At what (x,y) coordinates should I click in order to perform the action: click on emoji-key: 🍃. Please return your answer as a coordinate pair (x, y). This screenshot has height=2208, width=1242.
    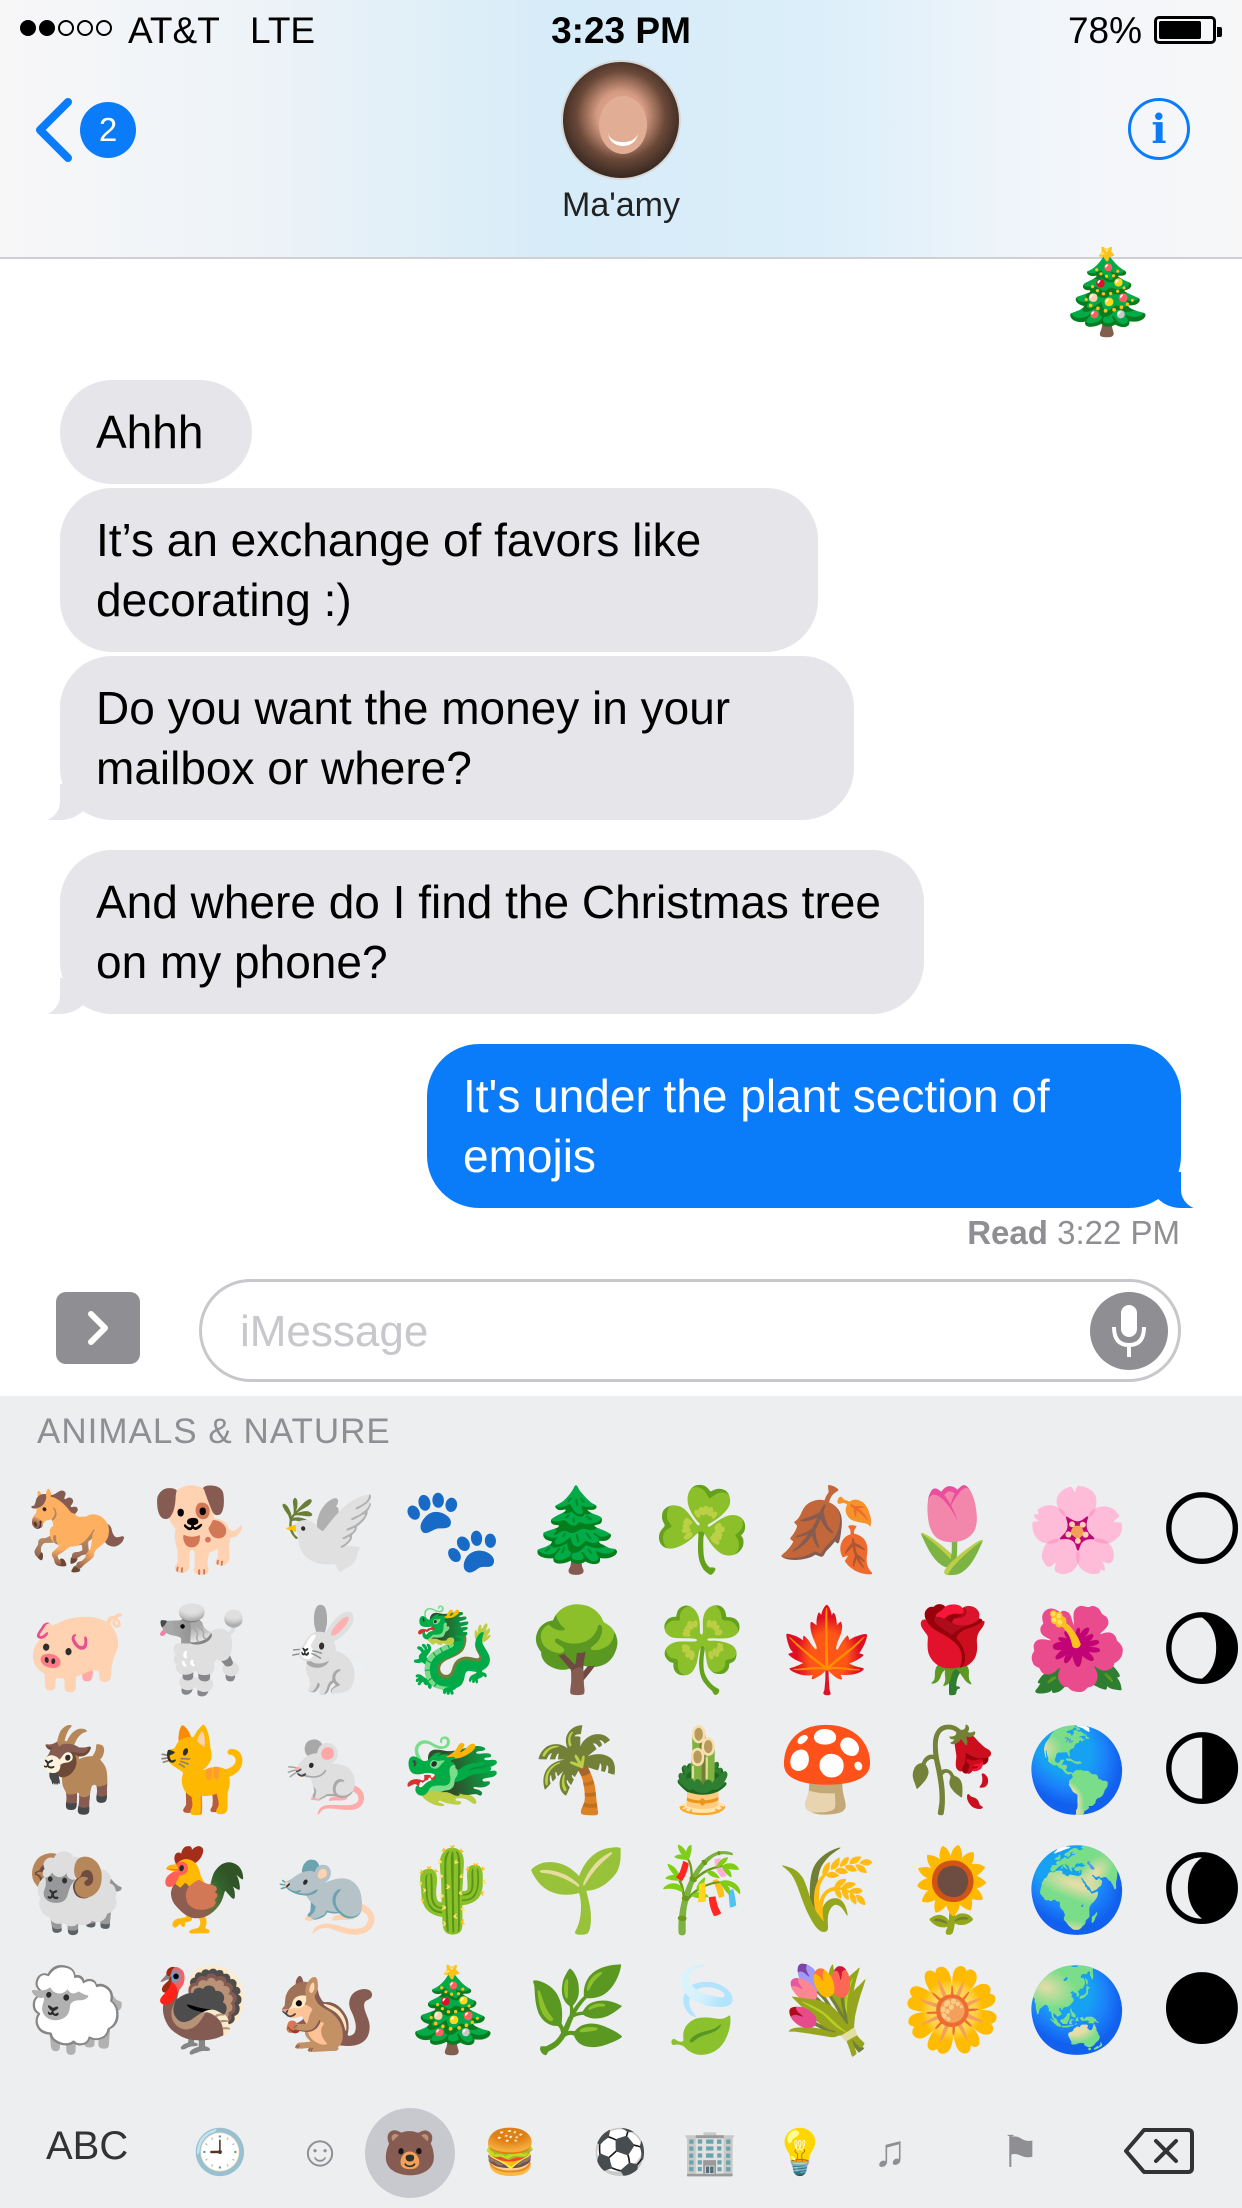
    Looking at the image, I should click on (702, 2011).